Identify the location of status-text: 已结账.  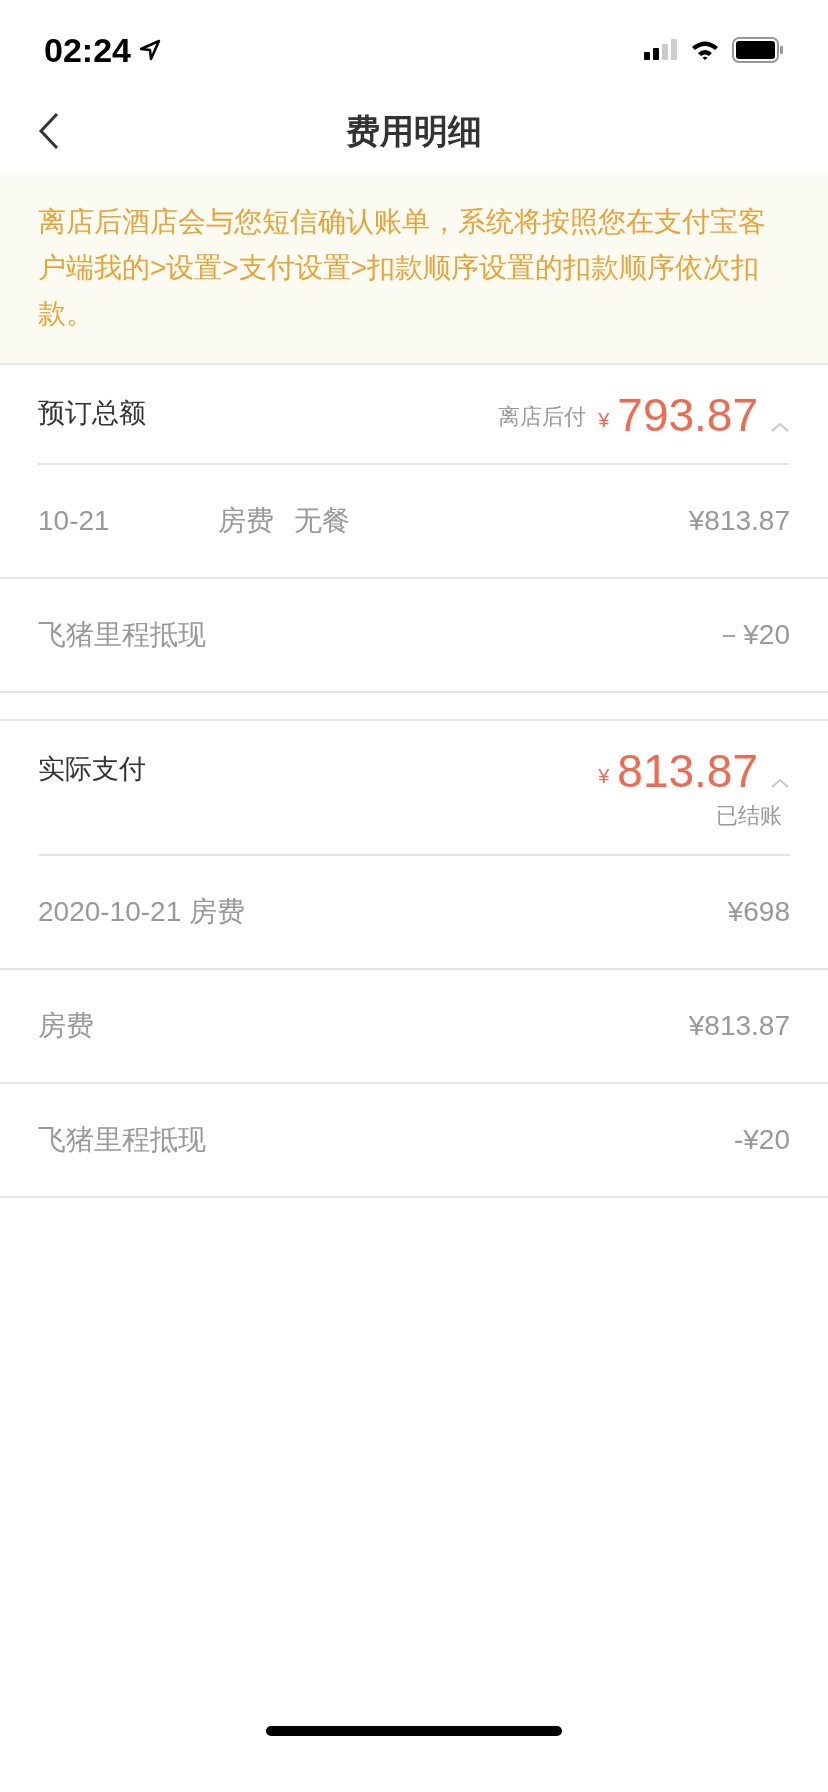
(749, 816).